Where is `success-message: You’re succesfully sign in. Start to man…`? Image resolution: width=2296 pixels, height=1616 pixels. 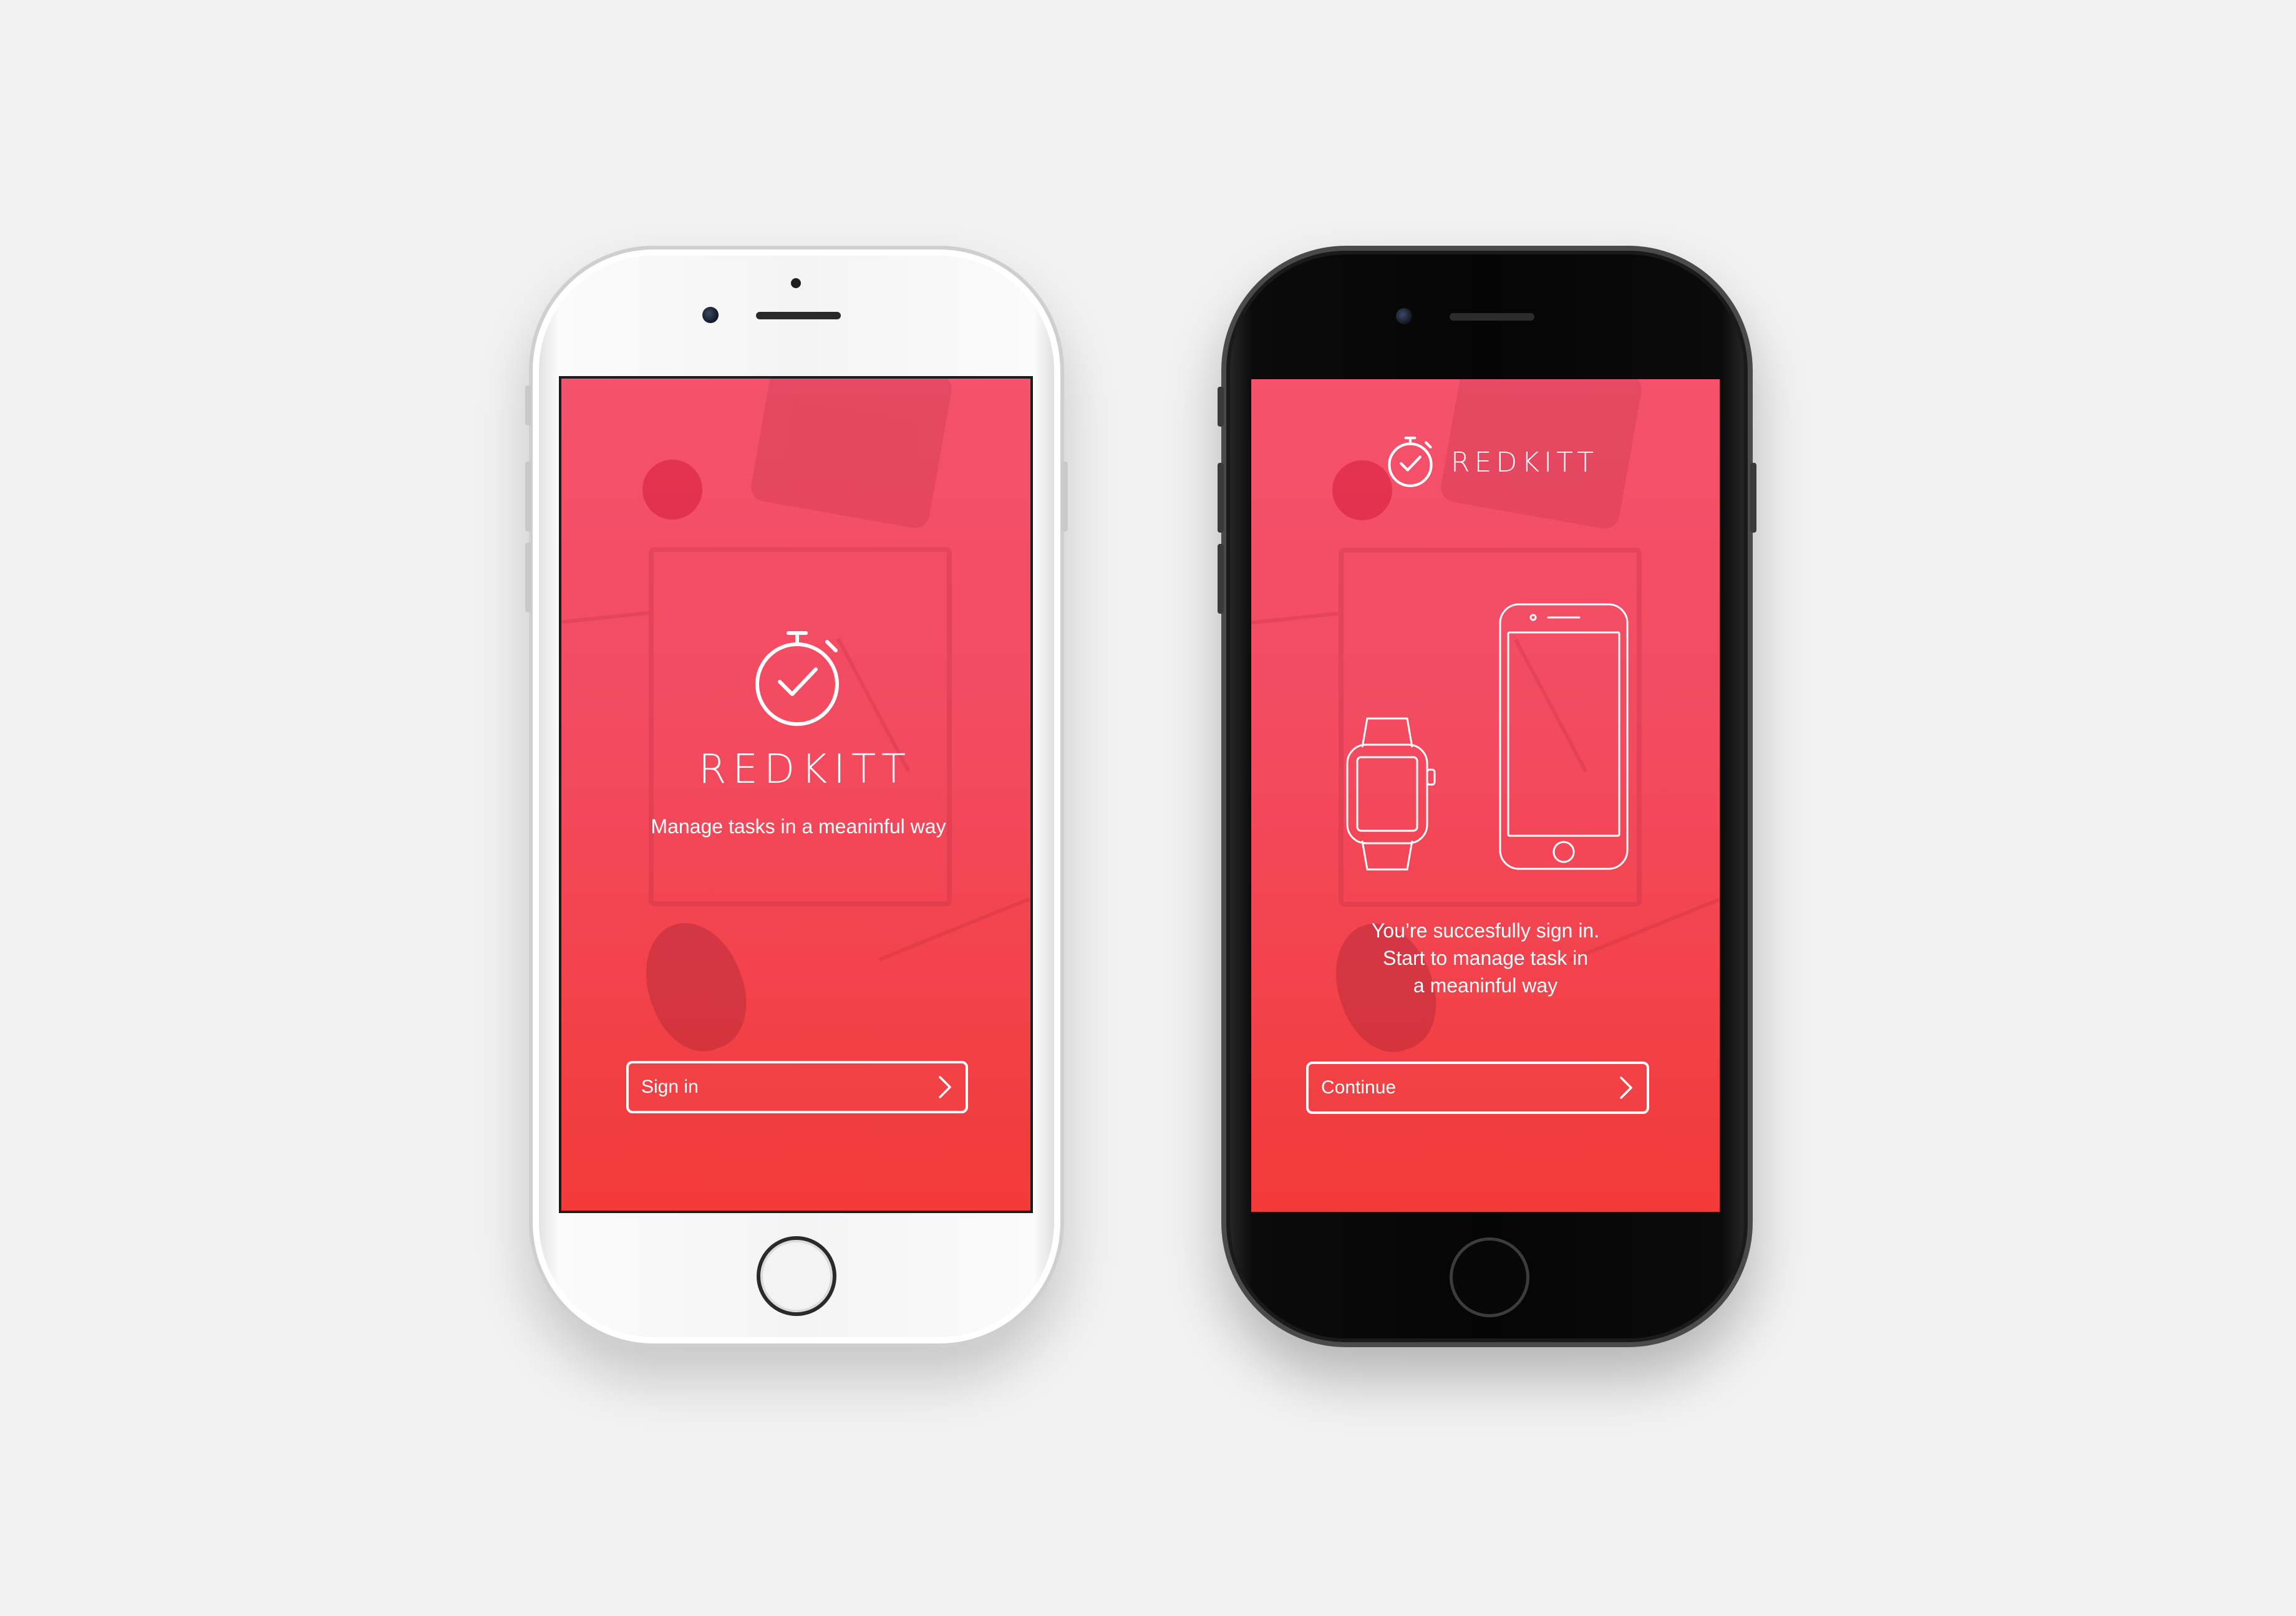
success-message: You’re succesfully sign in. Start to man… is located at coordinates (1485, 958).